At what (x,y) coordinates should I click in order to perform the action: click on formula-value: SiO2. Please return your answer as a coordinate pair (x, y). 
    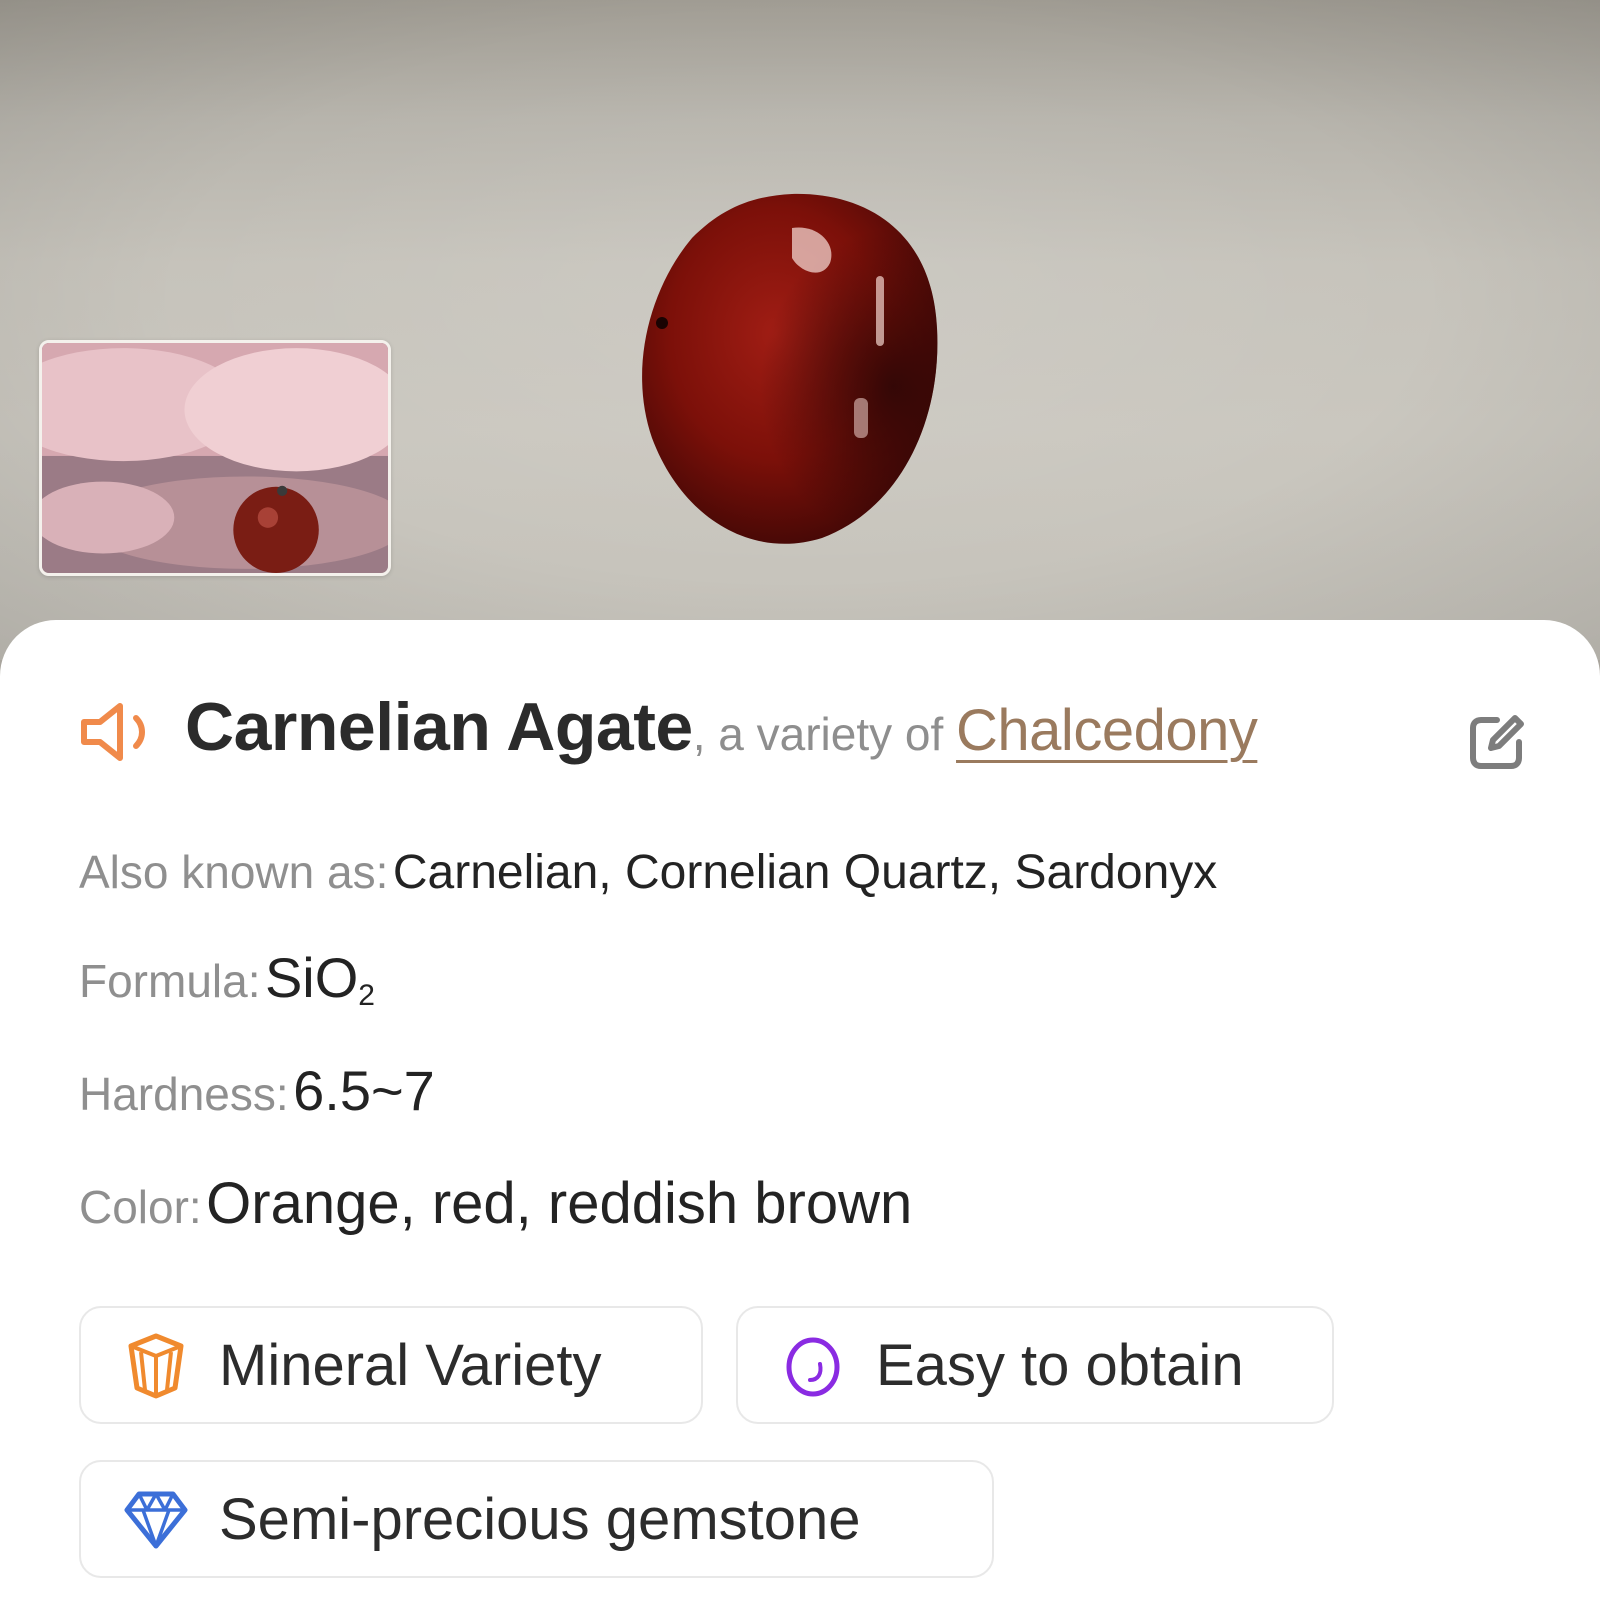
    Looking at the image, I should click on (319, 979).